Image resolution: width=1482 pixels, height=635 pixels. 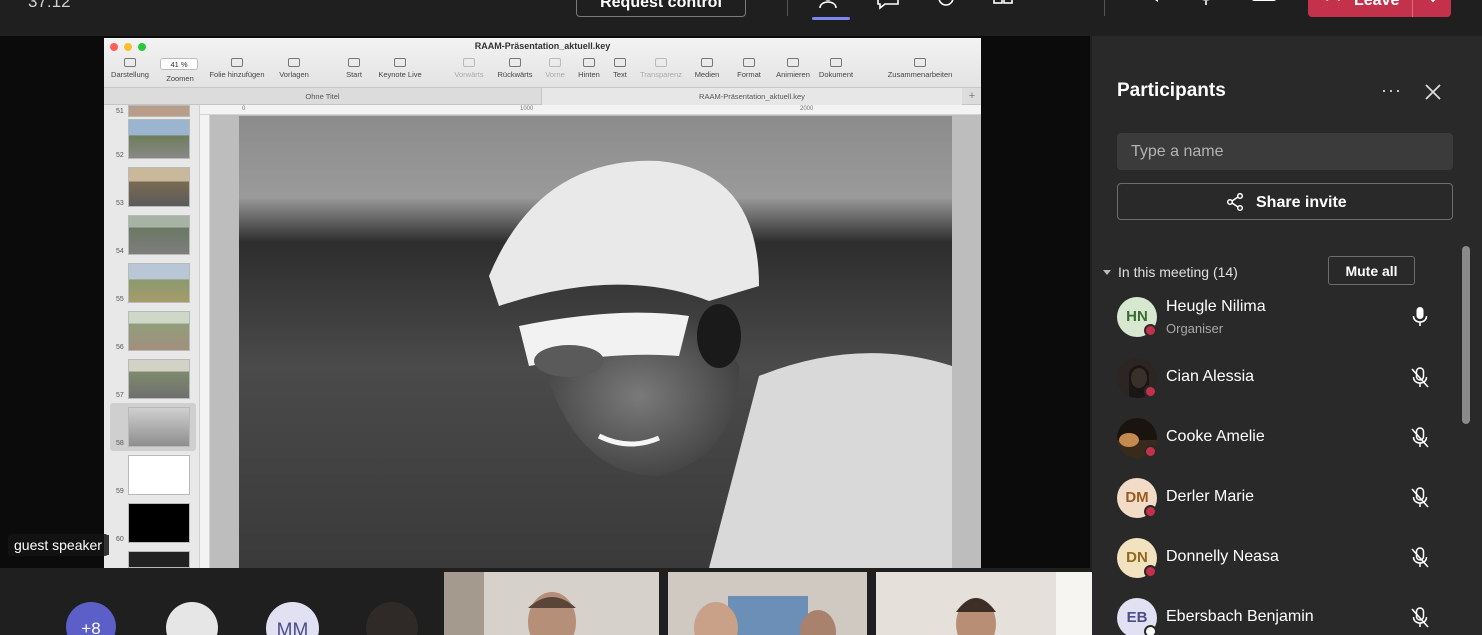 What do you see at coordinates (1371, 270) in the screenshot?
I see `mute-all-button: Mute all` at bounding box center [1371, 270].